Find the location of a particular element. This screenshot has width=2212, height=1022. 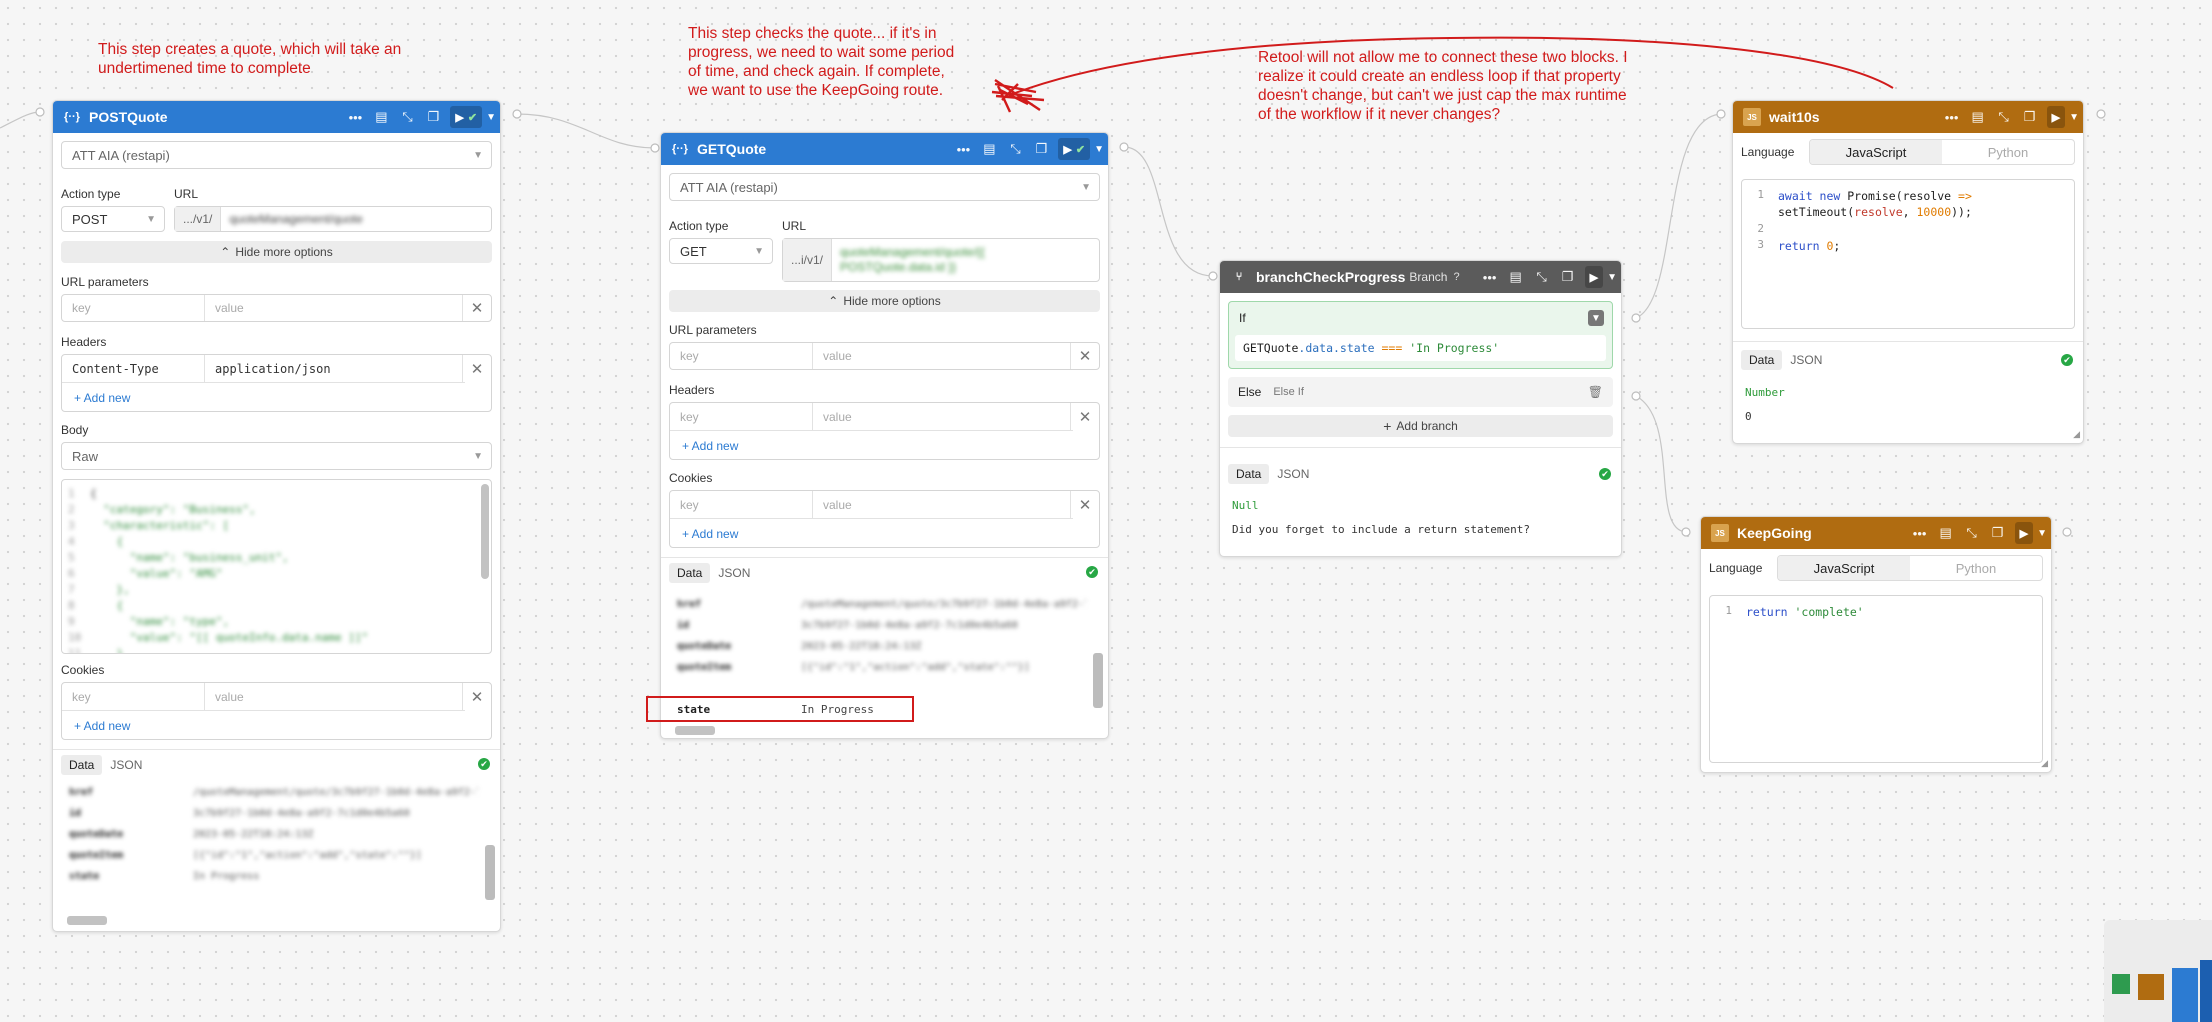

header-key-input: Content-Type is located at coordinates (133, 369).